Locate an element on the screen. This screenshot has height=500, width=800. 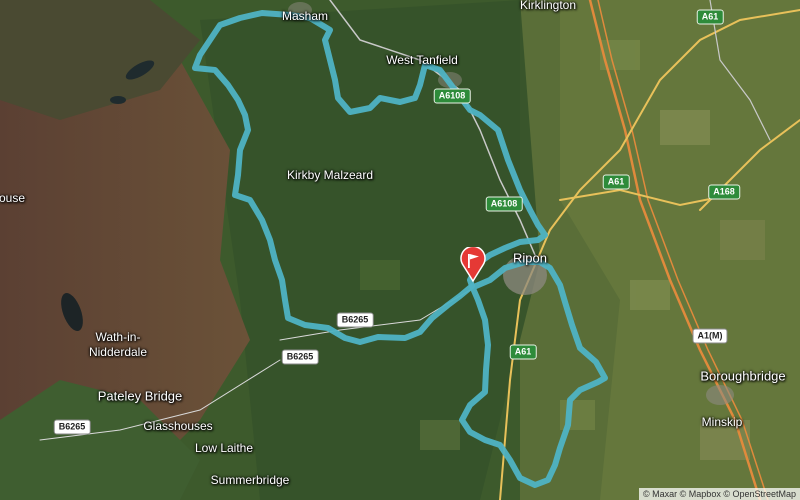
place-glasshouses: Glasshouses is located at coordinates (178, 426).